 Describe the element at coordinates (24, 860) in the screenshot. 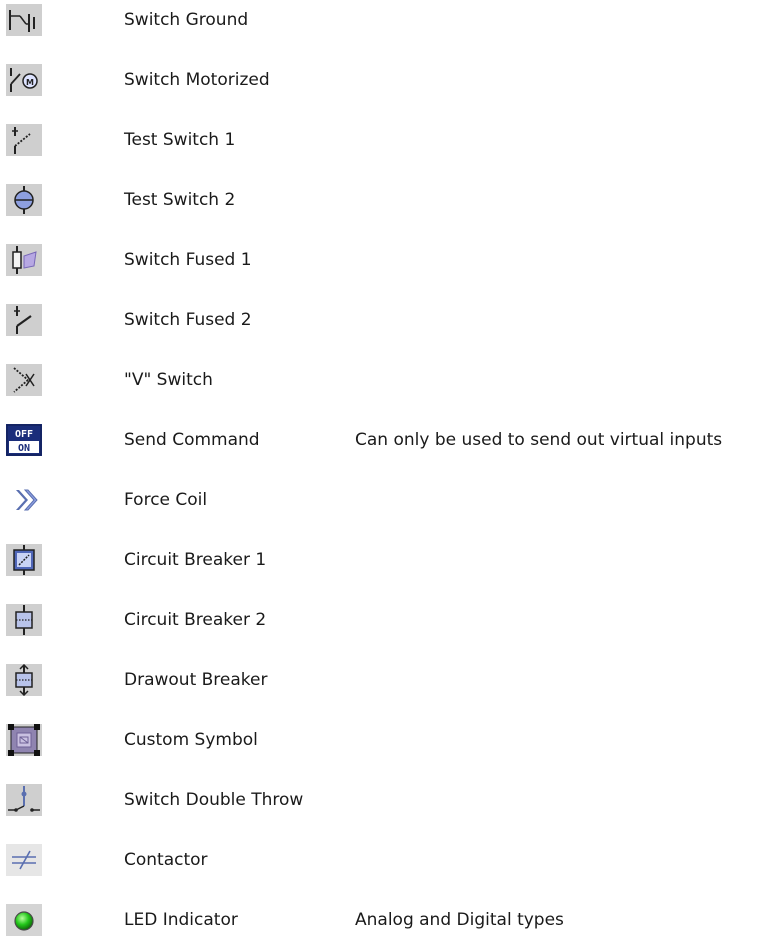

I see `contactor-icon` at that location.